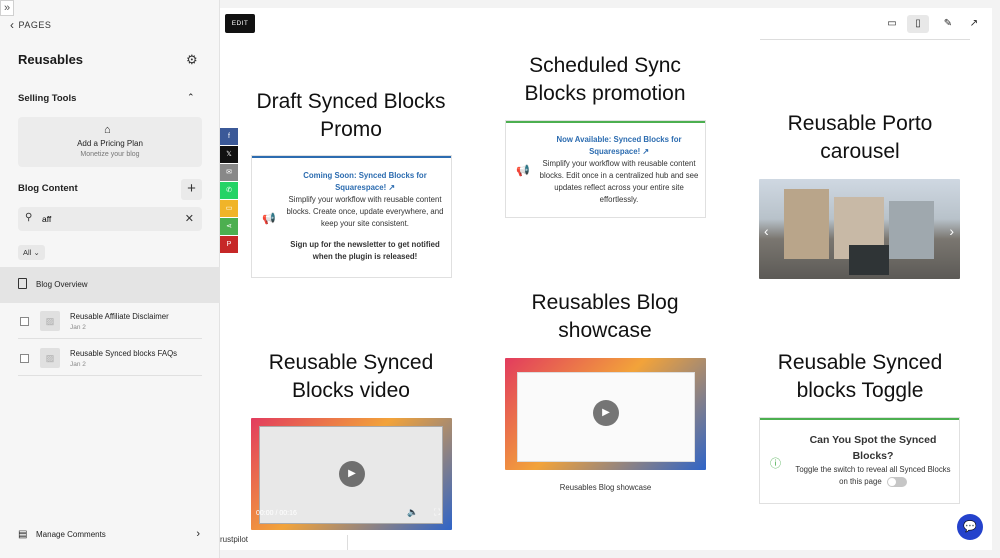 The height and width of the screenshot is (558, 1000). Describe the element at coordinates (229, 172) in the screenshot. I see `email-share-icon: ✉` at that location.